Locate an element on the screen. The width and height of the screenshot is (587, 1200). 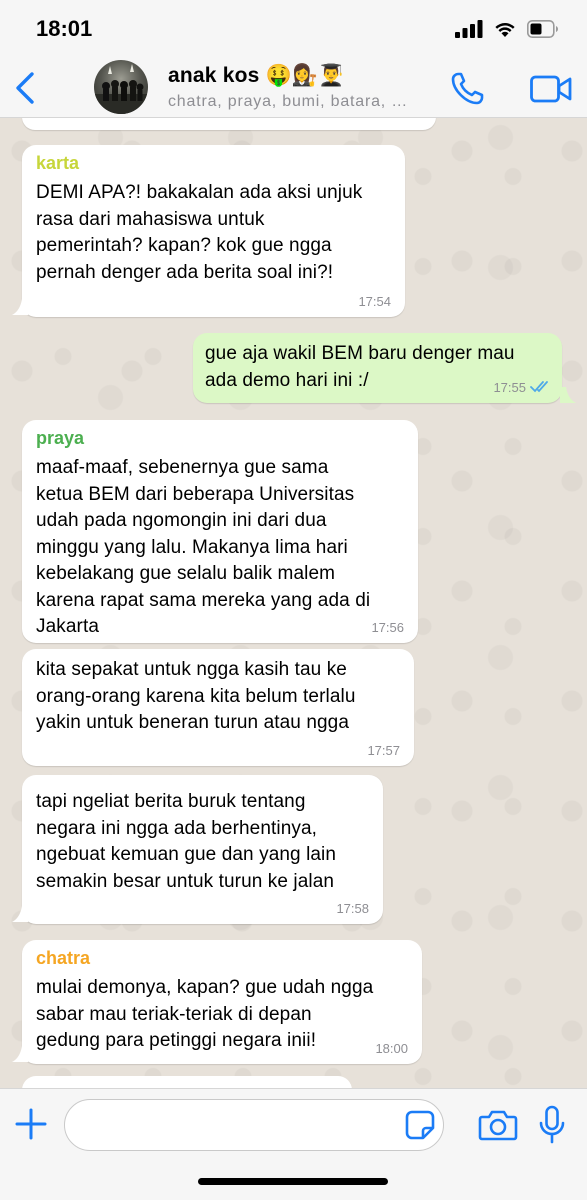
sticker-icon is located at coordinates (420, 1125).